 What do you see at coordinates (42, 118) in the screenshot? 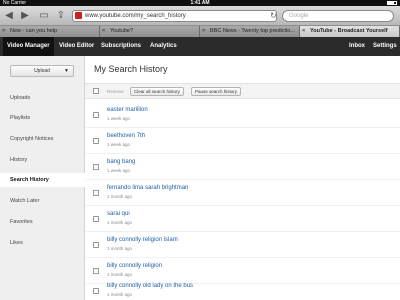
I see `sidebar-item-playlists: Playlists` at bounding box center [42, 118].